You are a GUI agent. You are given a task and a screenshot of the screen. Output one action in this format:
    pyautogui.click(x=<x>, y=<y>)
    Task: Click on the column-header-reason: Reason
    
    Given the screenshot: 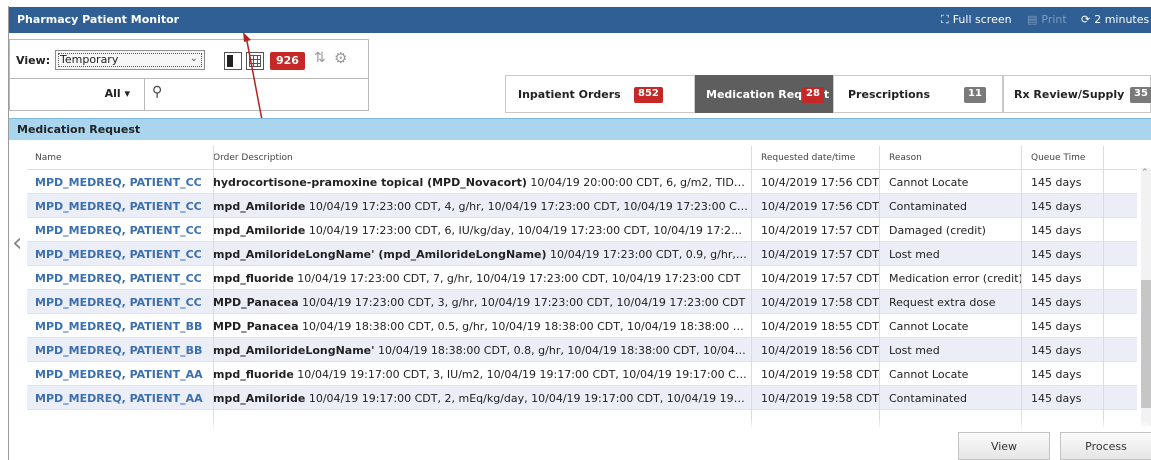 What is the action you would take?
    pyautogui.click(x=956, y=158)
    